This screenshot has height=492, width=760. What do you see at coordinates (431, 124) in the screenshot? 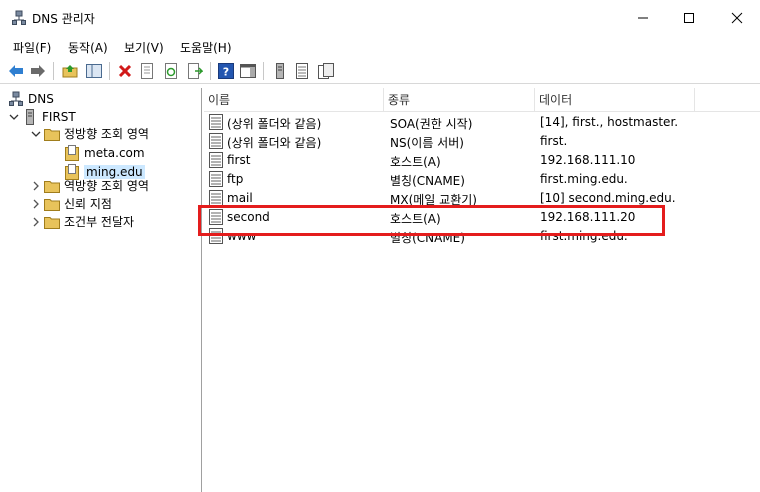
I see `cell-type: SOA(권한 시작)` at bounding box center [431, 124].